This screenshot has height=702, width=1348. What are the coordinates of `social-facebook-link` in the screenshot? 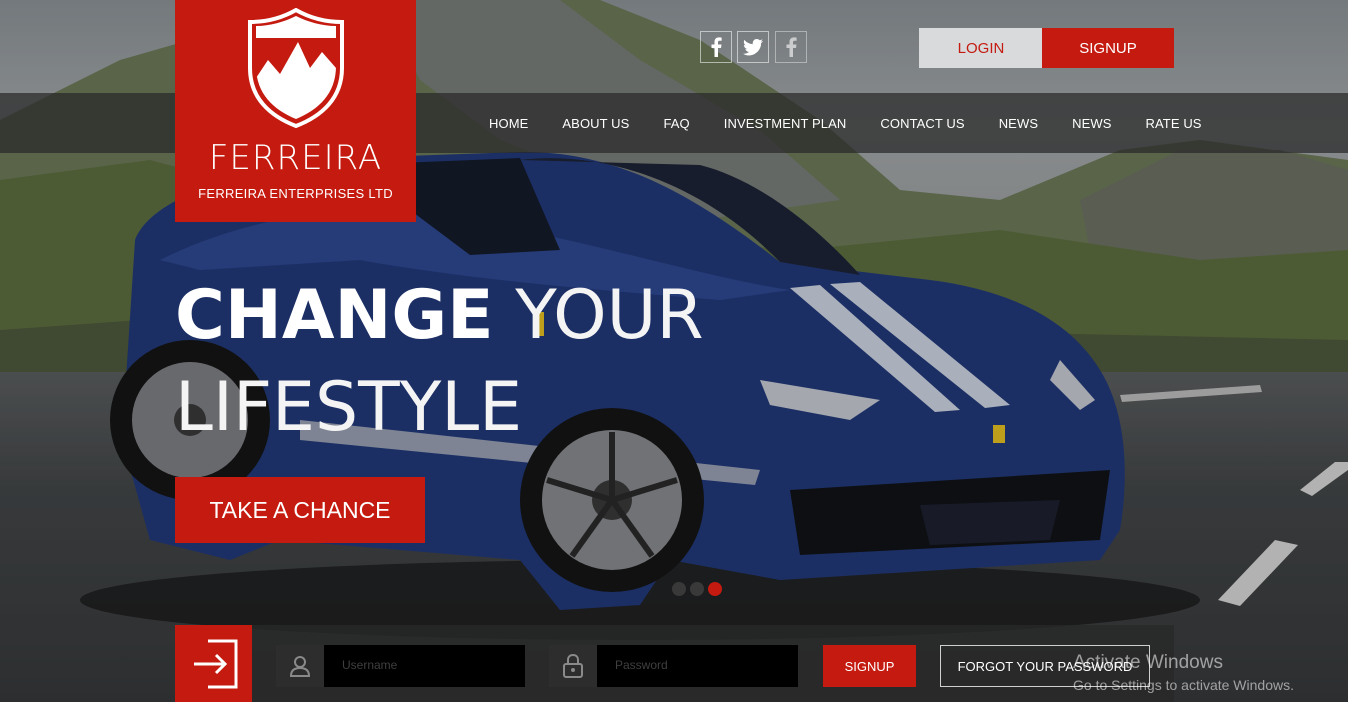 It's located at (716, 47).